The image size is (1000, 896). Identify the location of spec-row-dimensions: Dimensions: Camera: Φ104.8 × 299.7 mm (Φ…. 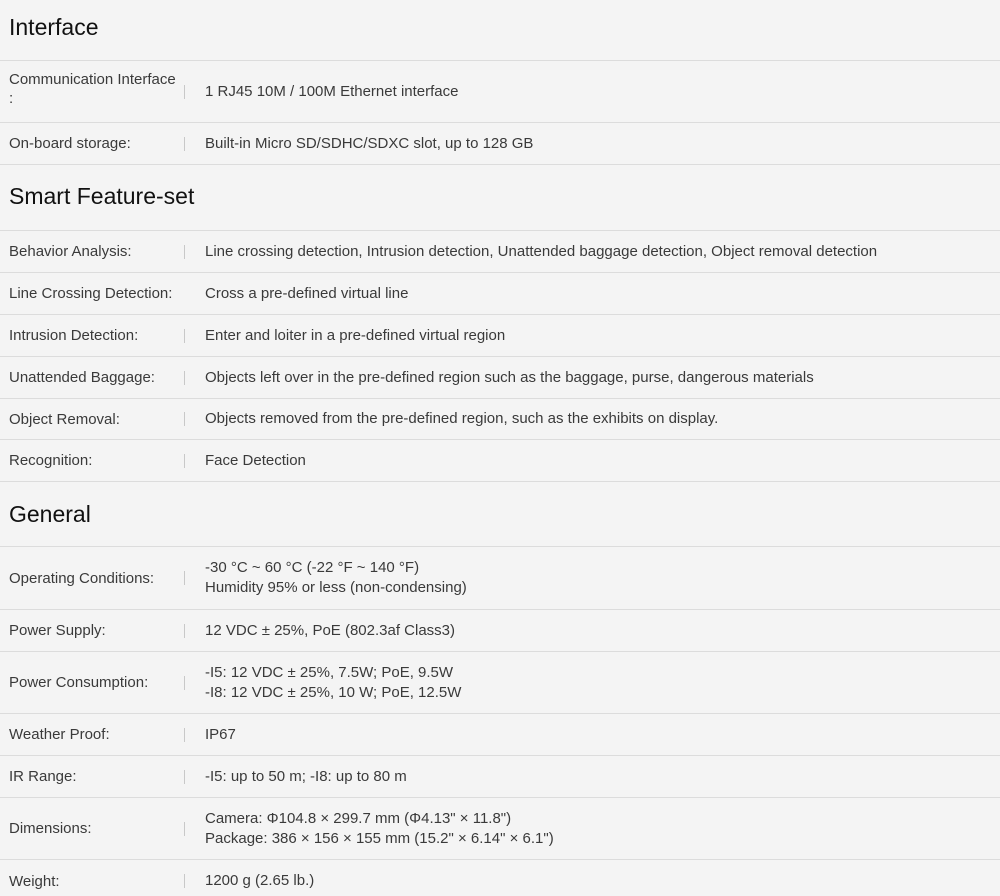
(500, 828).